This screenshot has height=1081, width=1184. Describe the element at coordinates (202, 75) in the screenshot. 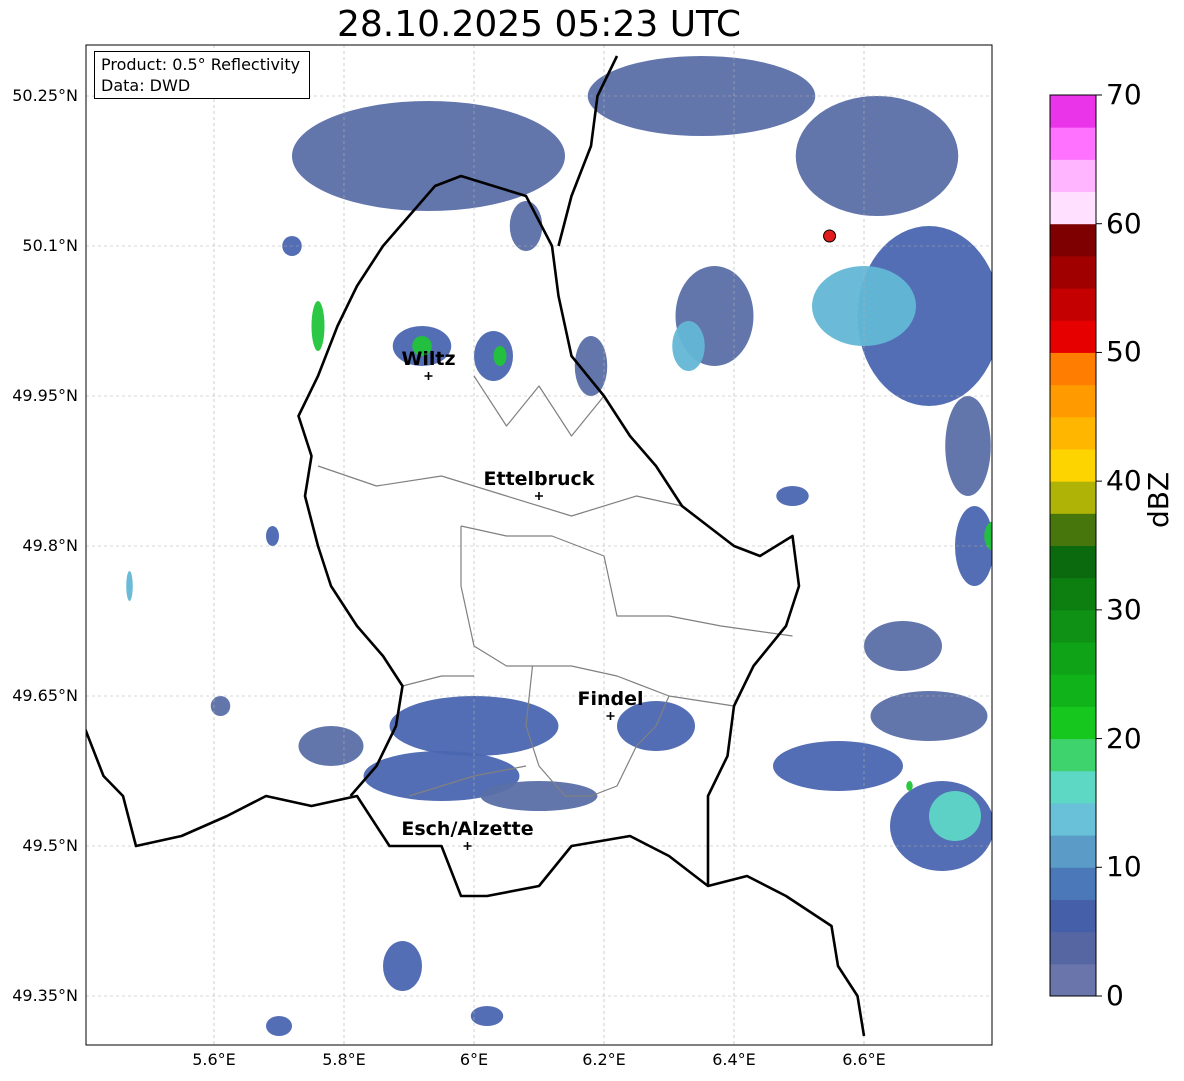

I see `product-info-box: Product: 0.5° Reflectivity Data: DWD` at that location.